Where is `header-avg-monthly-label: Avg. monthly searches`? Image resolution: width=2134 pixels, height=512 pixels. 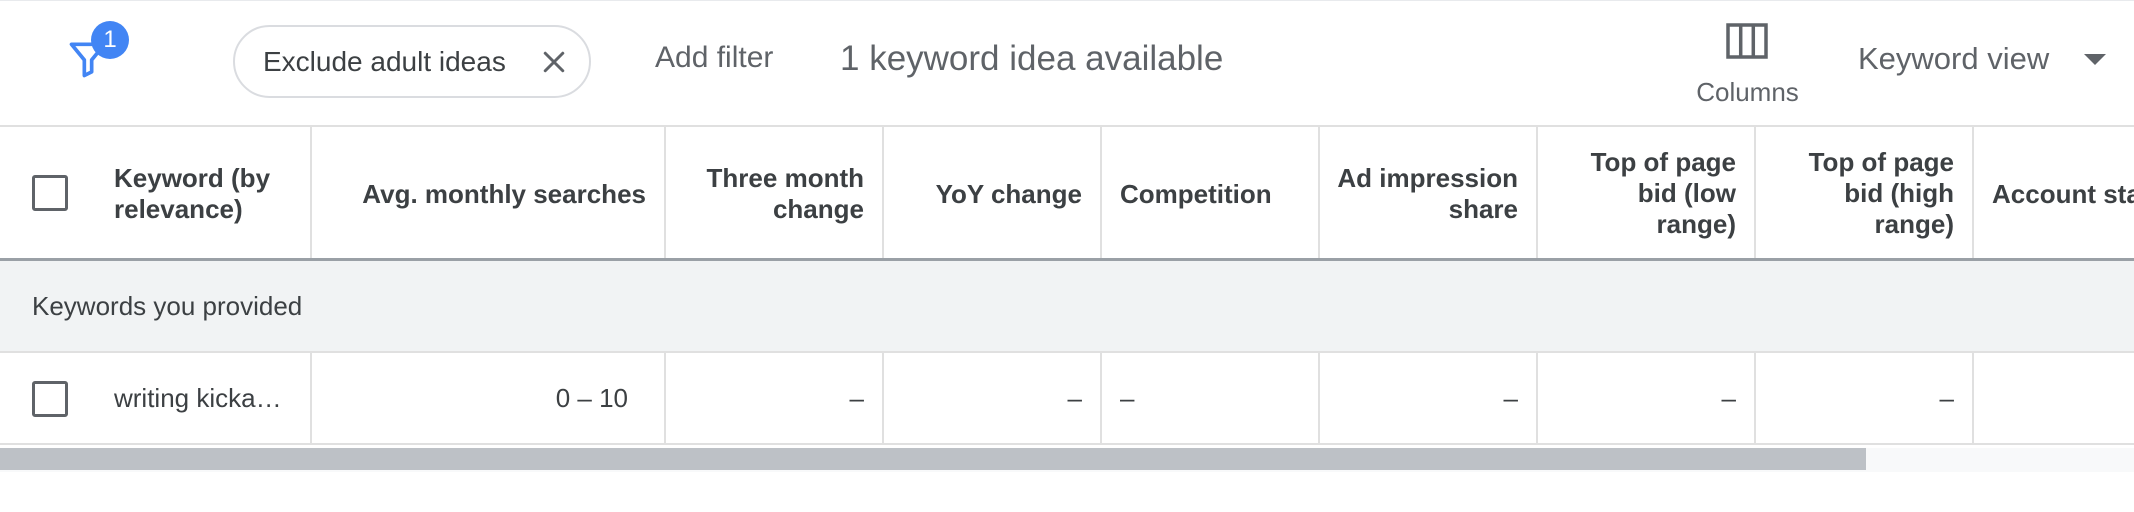
header-avg-monthly-label: Avg. monthly searches is located at coordinates (504, 194).